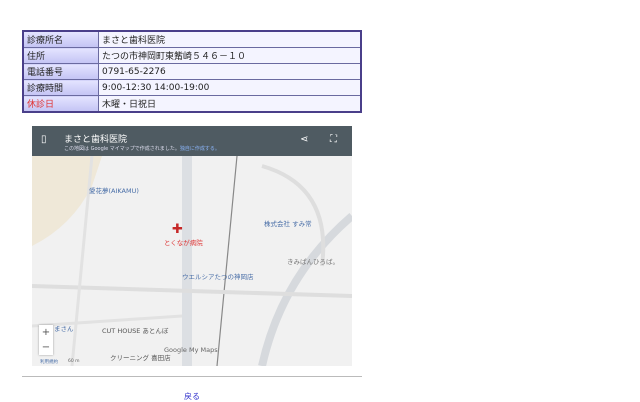  I want to click on table-row: 診療所名 まさと歯科医院, so click(192, 39).